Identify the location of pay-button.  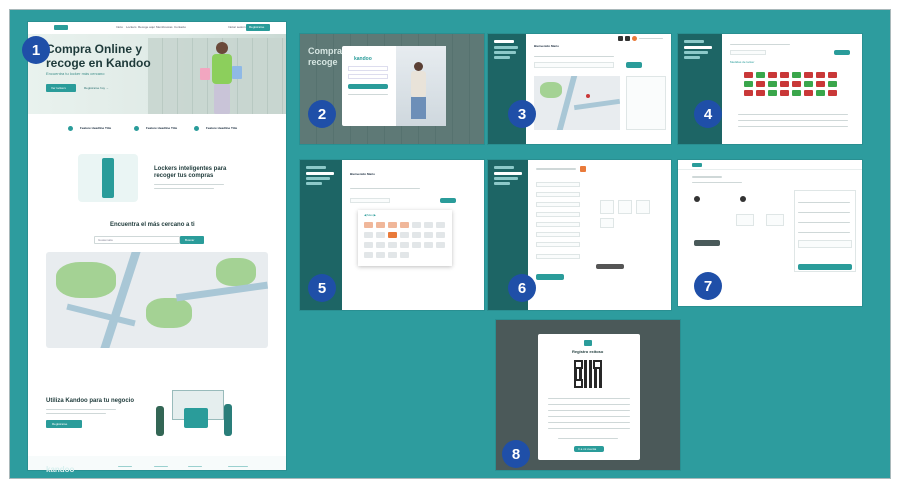
(825, 267).